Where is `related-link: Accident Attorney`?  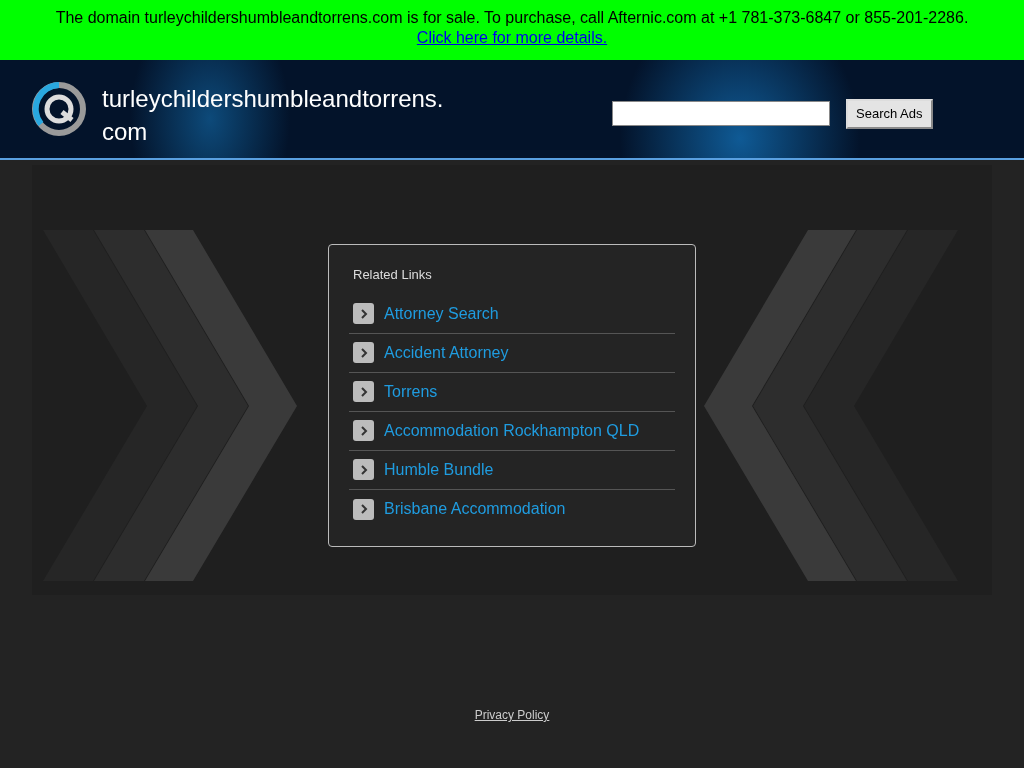
related-link: Accident Attorney is located at coordinates (446, 352).